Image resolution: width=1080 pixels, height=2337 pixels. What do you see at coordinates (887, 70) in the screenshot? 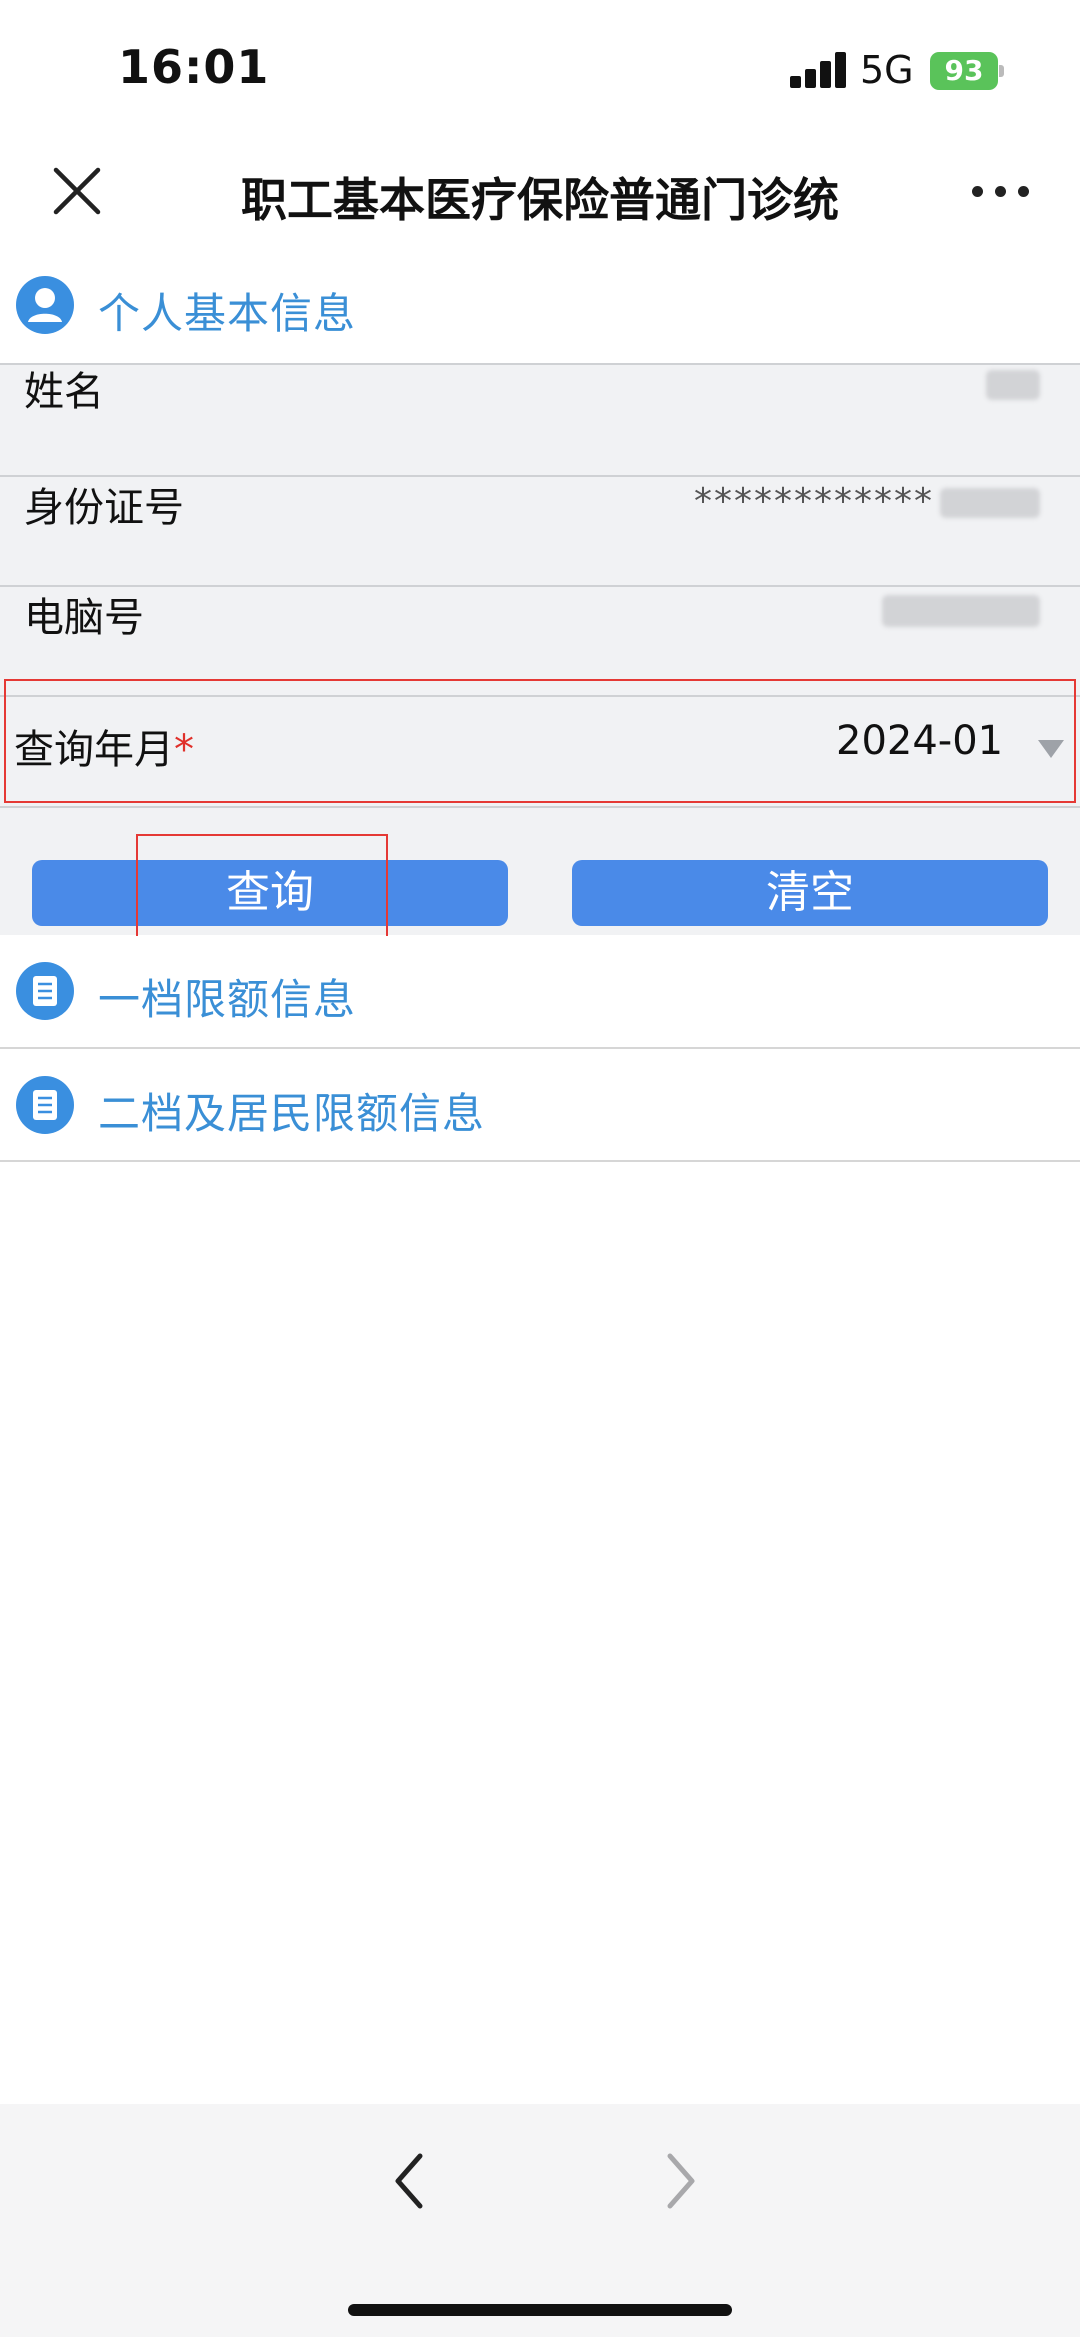
I see `network-type: 5G` at bounding box center [887, 70].